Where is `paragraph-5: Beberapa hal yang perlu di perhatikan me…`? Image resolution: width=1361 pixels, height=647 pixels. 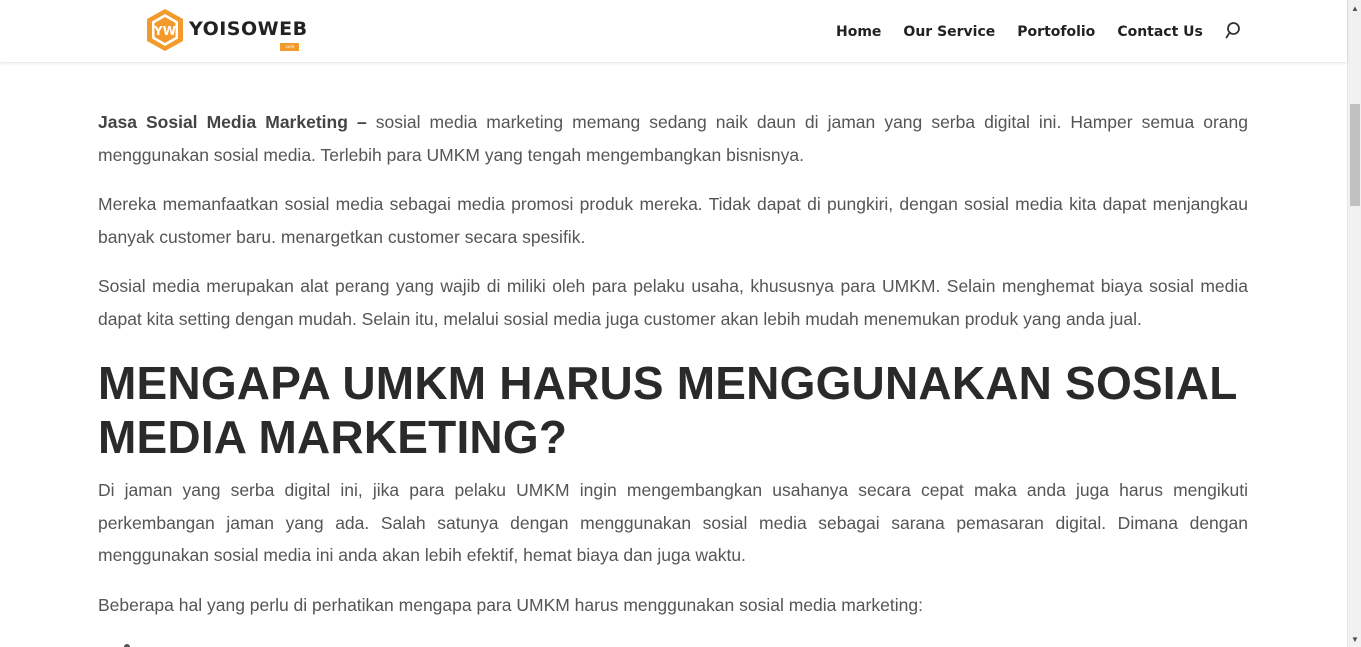 paragraph-5: Beberapa hal yang perlu di perhatikan me… is located at coordinates (510, 604).